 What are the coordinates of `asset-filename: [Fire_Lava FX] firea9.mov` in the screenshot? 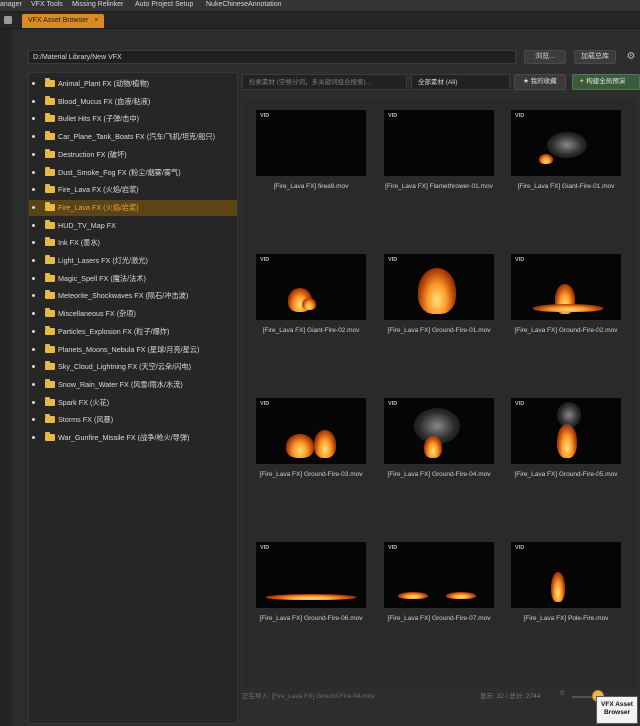 It's located at (311, 186).